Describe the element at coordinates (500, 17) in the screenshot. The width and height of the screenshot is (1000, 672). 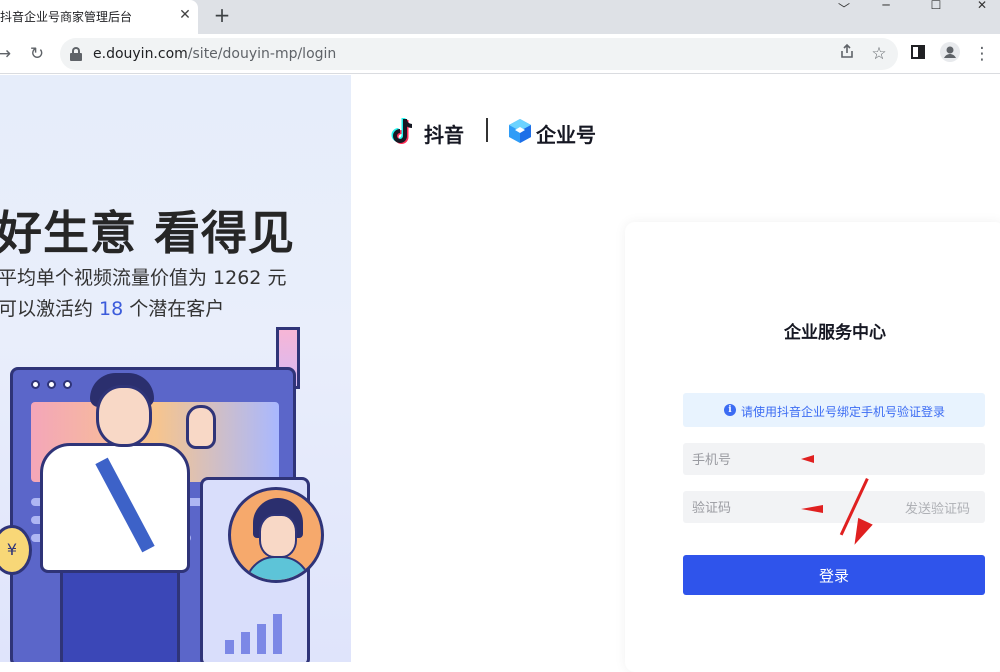
I see `browser-tab-bar: 抖音企业号商家管理后台 ✕ + ﹀ ─ ☐ ✕` at that location.